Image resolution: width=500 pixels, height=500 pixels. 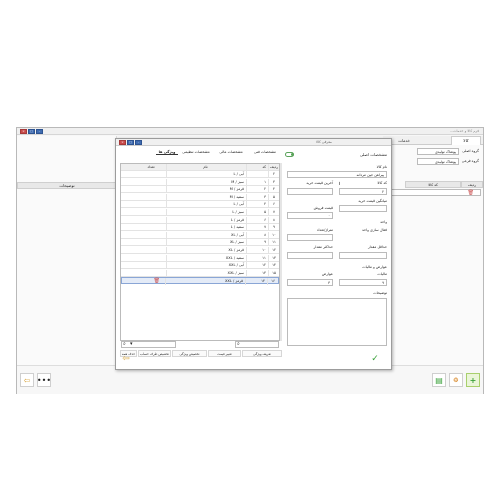 I want to click on barcode-button: ❂, so click(x=456, y=380).